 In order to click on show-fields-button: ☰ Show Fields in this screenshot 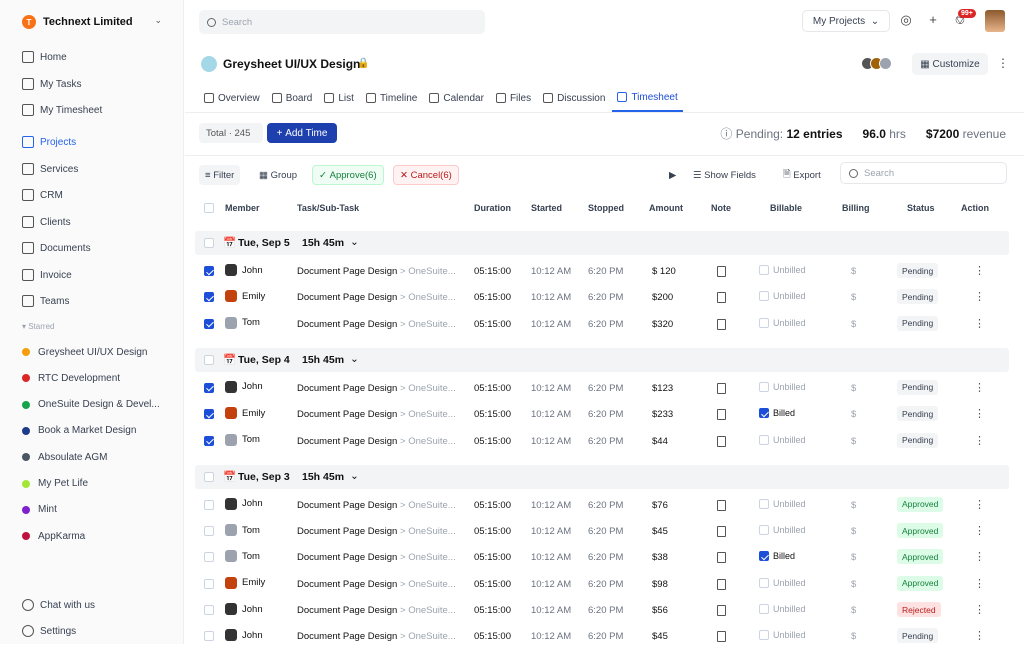, I will do `click(724, 175)`.